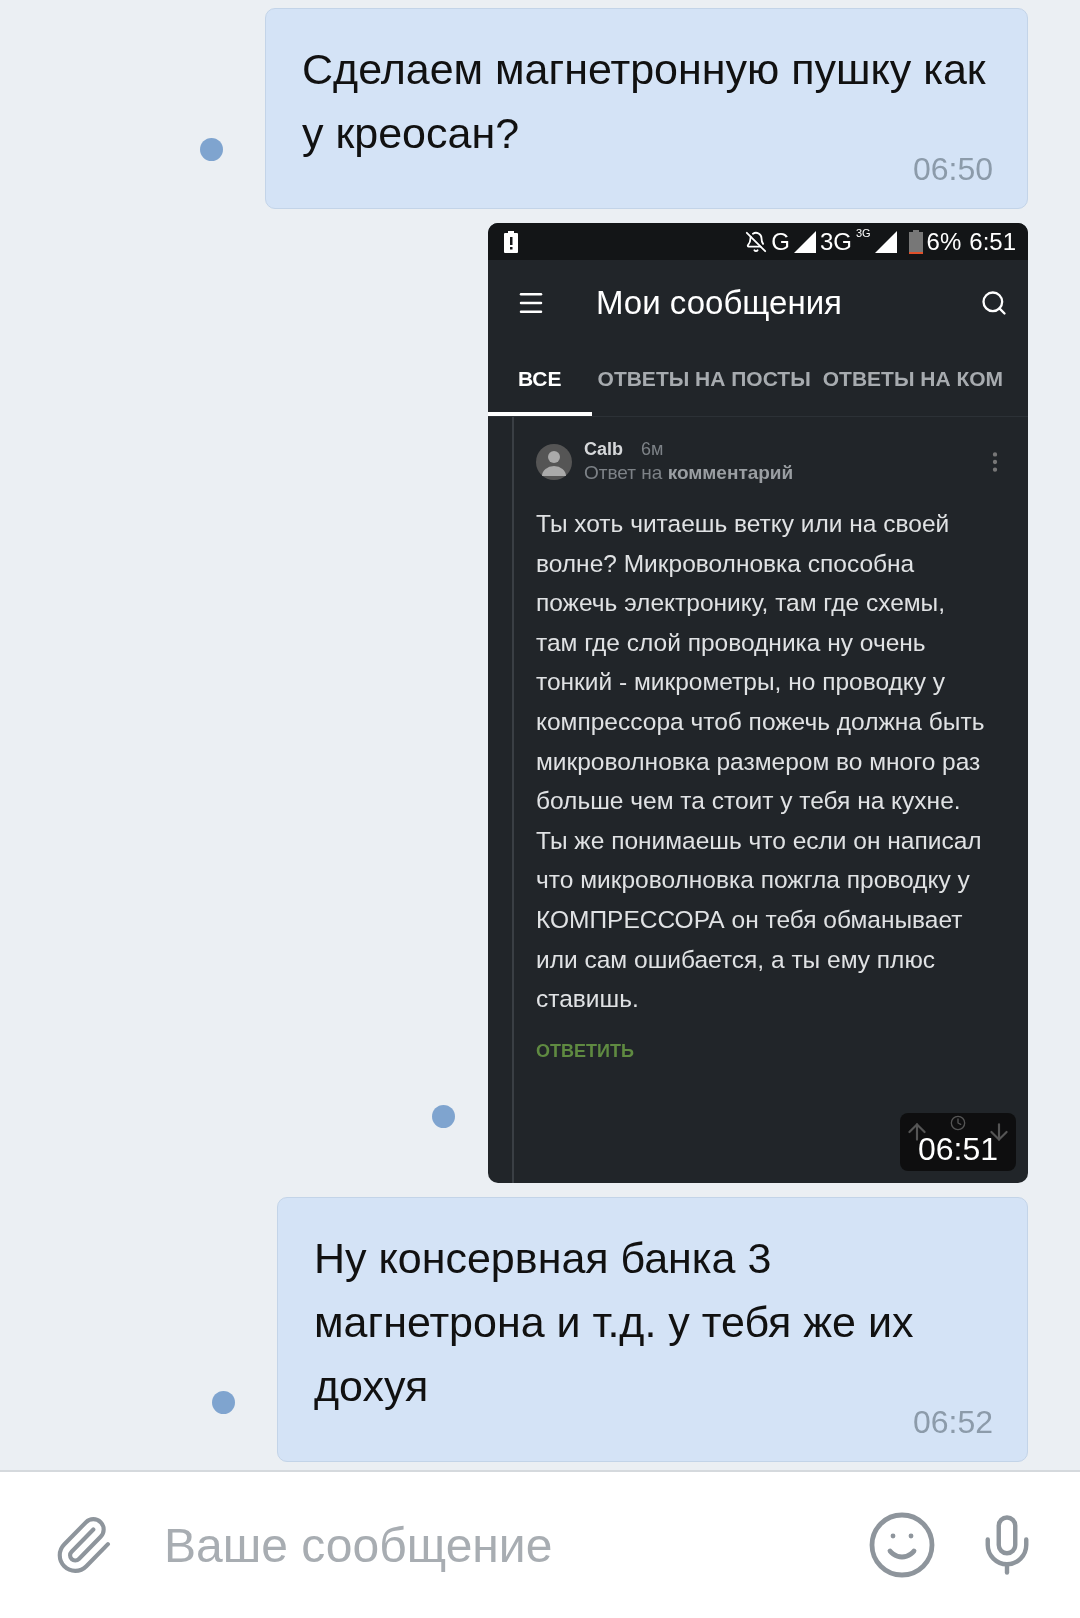 Image resolution: width=1080 pixels, height=1618 pixels. What do you see at coordinates (689, 473) in the screenshot?
I see `reply-context: Ответ на комментарий` at bounding box center [689, 473].